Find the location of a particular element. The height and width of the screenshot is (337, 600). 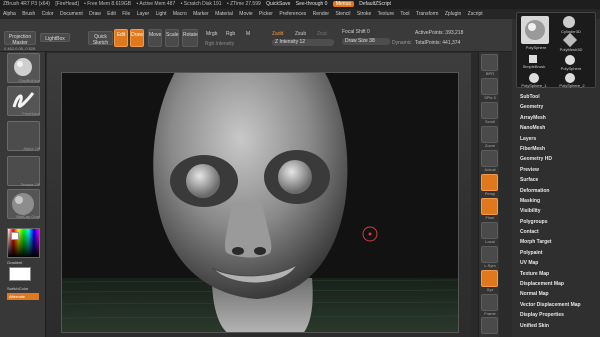

submenu-surface: Surface is located at coordinates (558, 180).